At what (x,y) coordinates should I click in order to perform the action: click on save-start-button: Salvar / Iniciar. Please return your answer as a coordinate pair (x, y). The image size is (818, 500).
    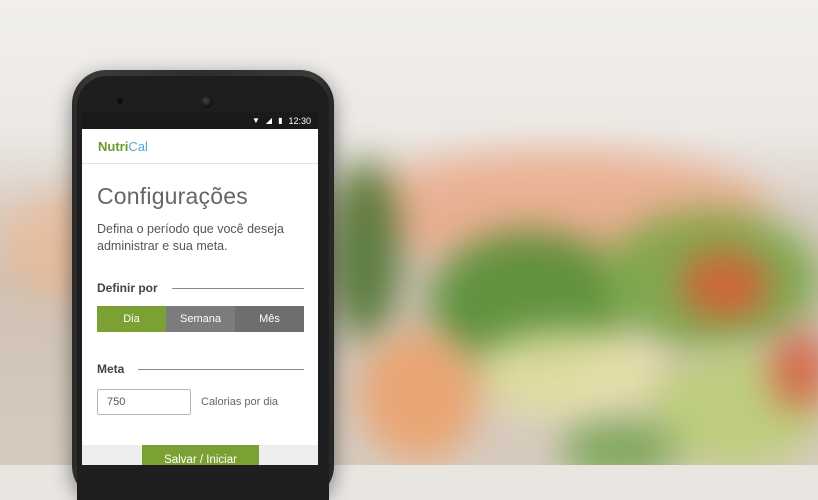
    Looking at the image, I should click on (200, 455).